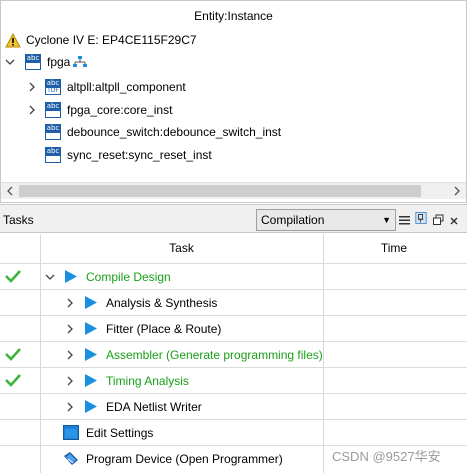 This screenshot has height=473, width=467. What do you see at coordinates (457, 191) in the screenshot?
I see `scroll-right-icon` at bounding box center [457, 191].